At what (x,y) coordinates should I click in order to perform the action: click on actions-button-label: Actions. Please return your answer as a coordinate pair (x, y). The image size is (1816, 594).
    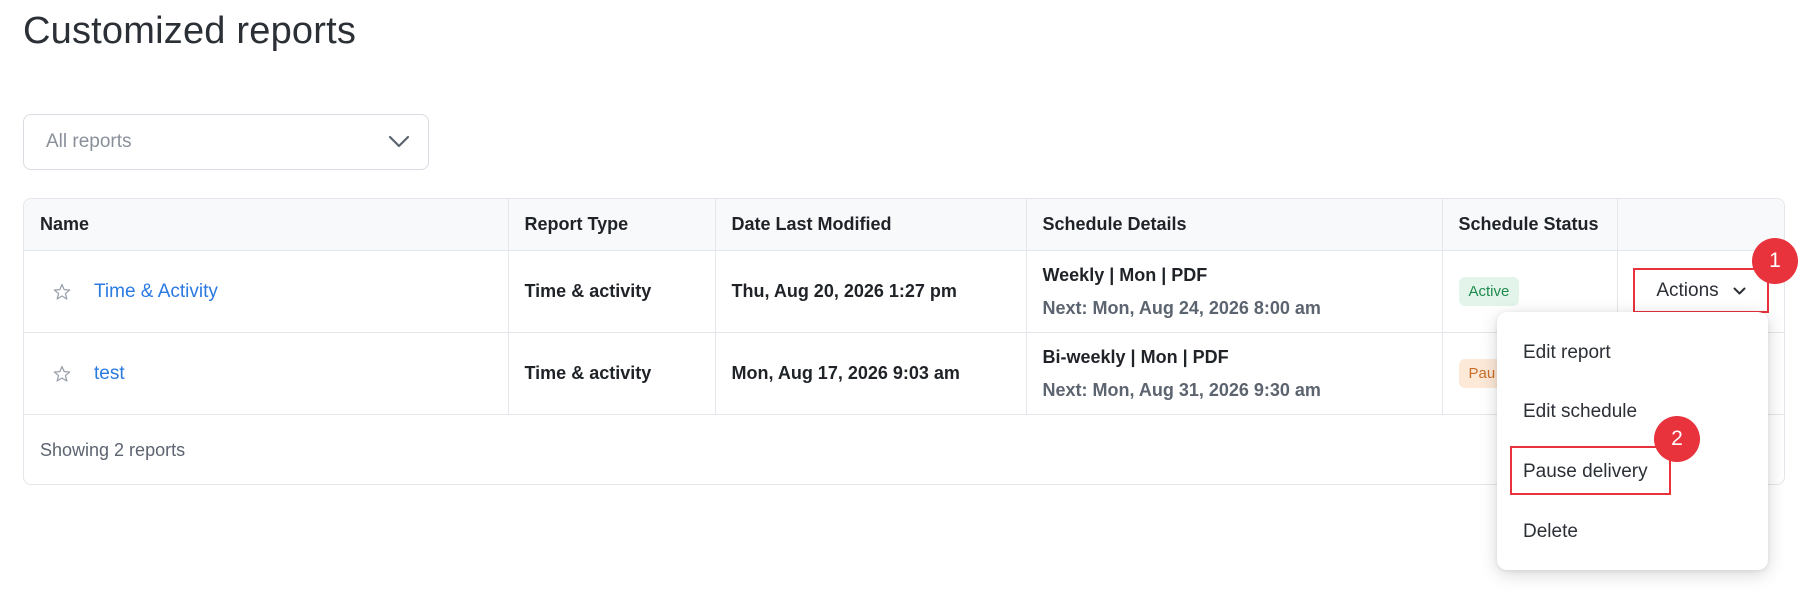
    Looking at the image, I should click on (1687, 290).